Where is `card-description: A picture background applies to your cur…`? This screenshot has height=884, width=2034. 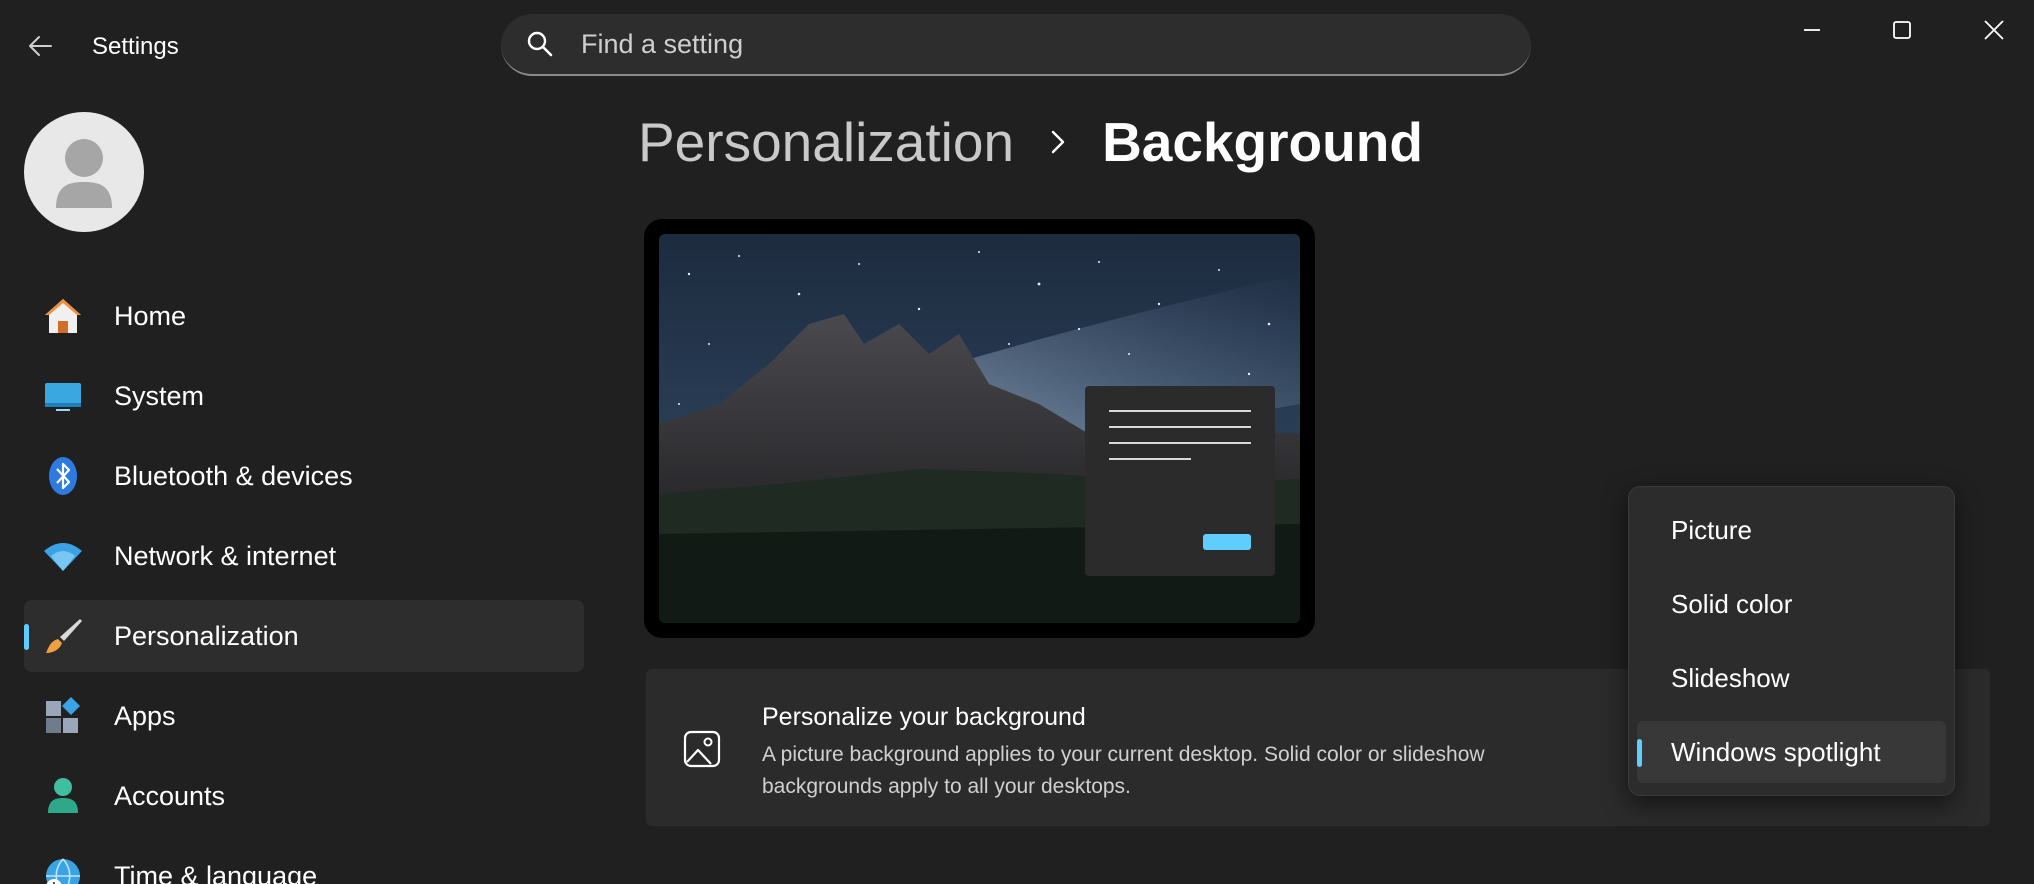
card-description: A picture background applies to your cur… is located at coordinates (1123, 770).